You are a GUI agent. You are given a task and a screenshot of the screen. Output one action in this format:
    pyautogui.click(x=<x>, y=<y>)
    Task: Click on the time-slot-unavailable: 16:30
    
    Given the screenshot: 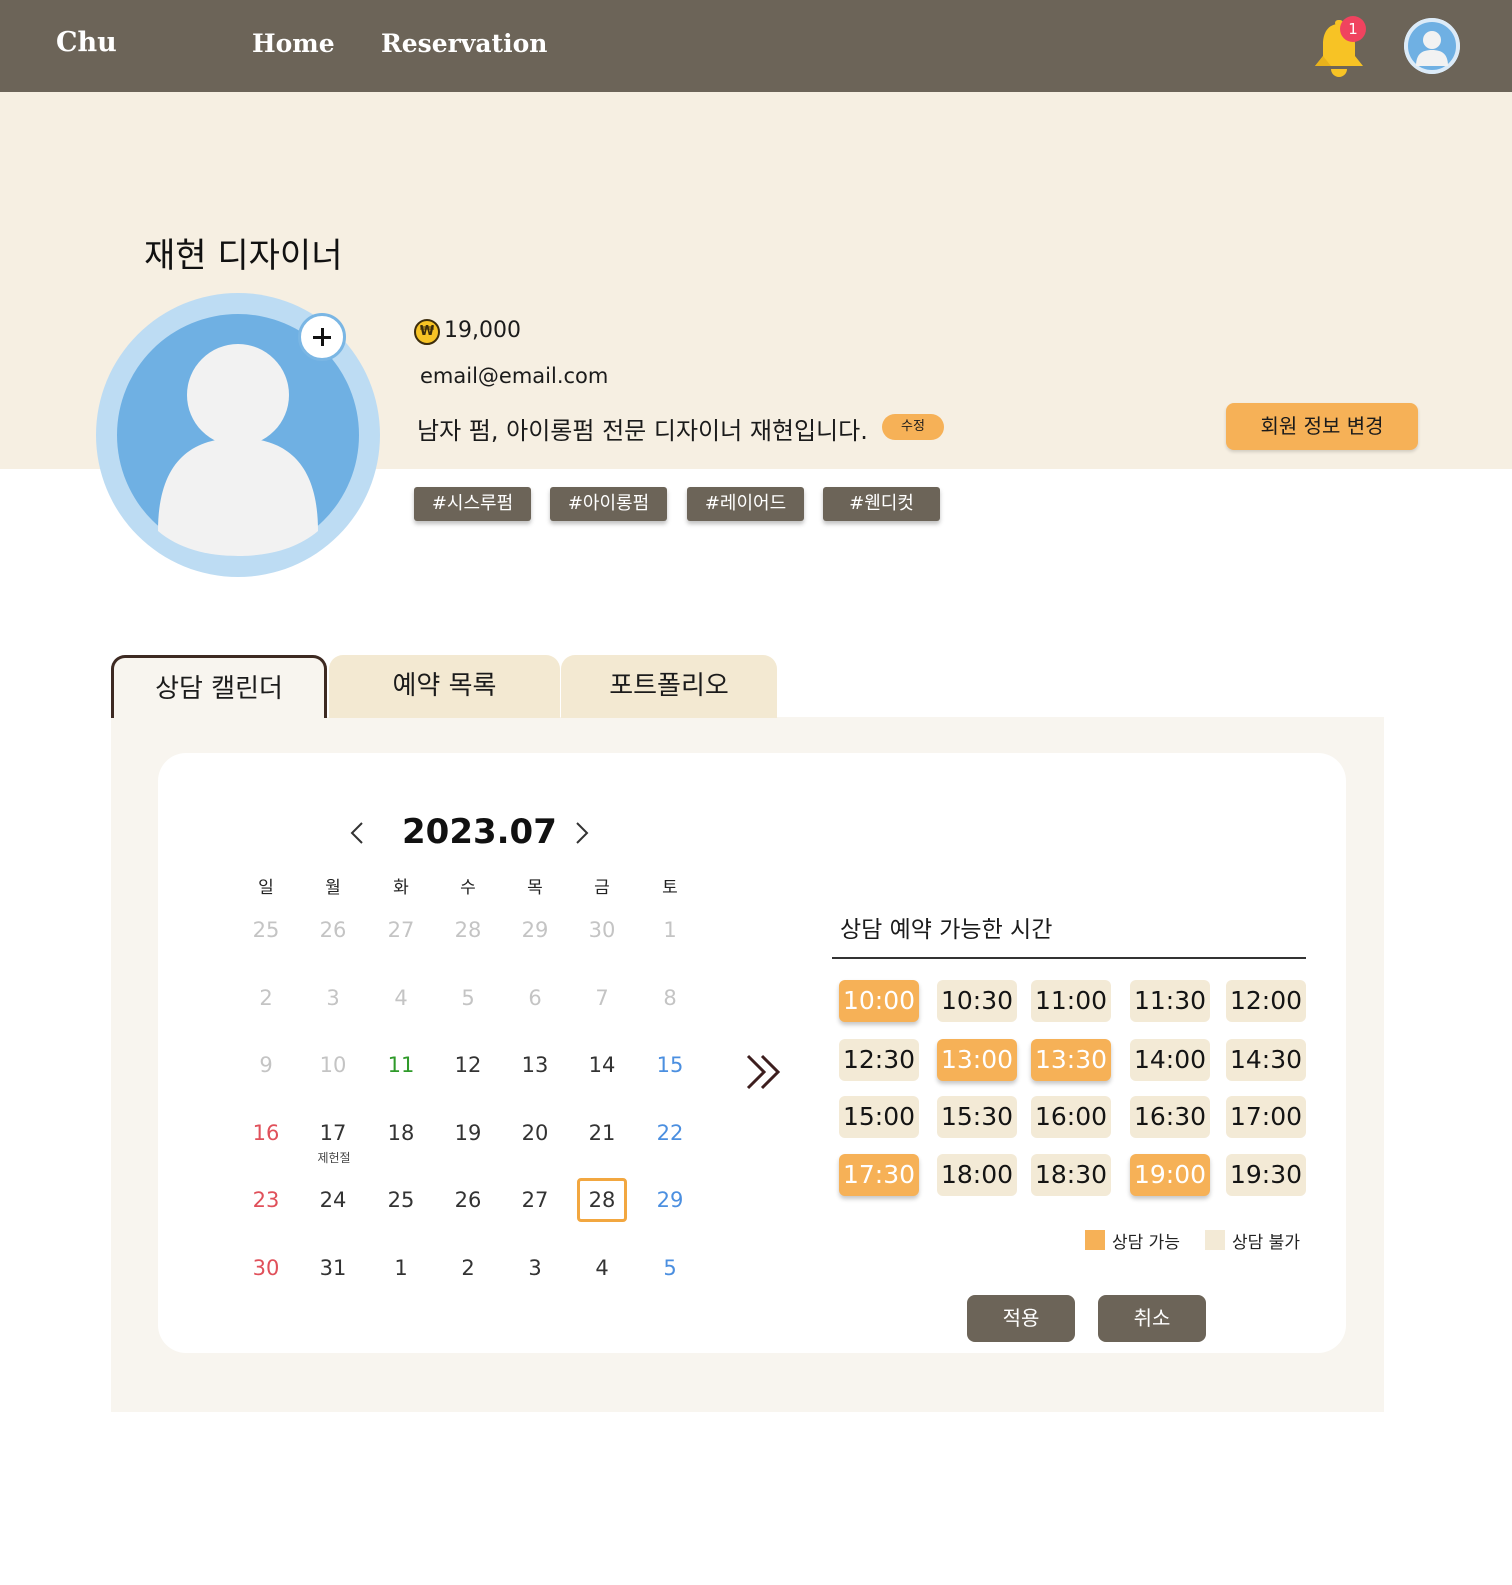 What is the action you would take?
    pyautogui.click(x=1170, y=1117)
    